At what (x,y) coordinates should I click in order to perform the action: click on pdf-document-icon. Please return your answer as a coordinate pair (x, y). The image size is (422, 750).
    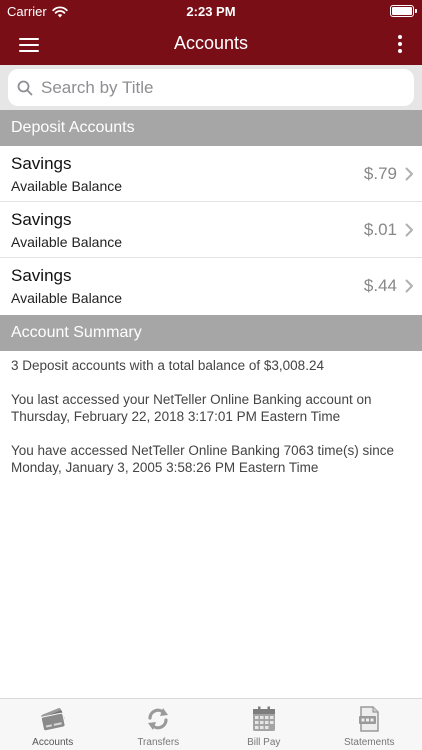
    Looking at the image, I should click on (369, 719).